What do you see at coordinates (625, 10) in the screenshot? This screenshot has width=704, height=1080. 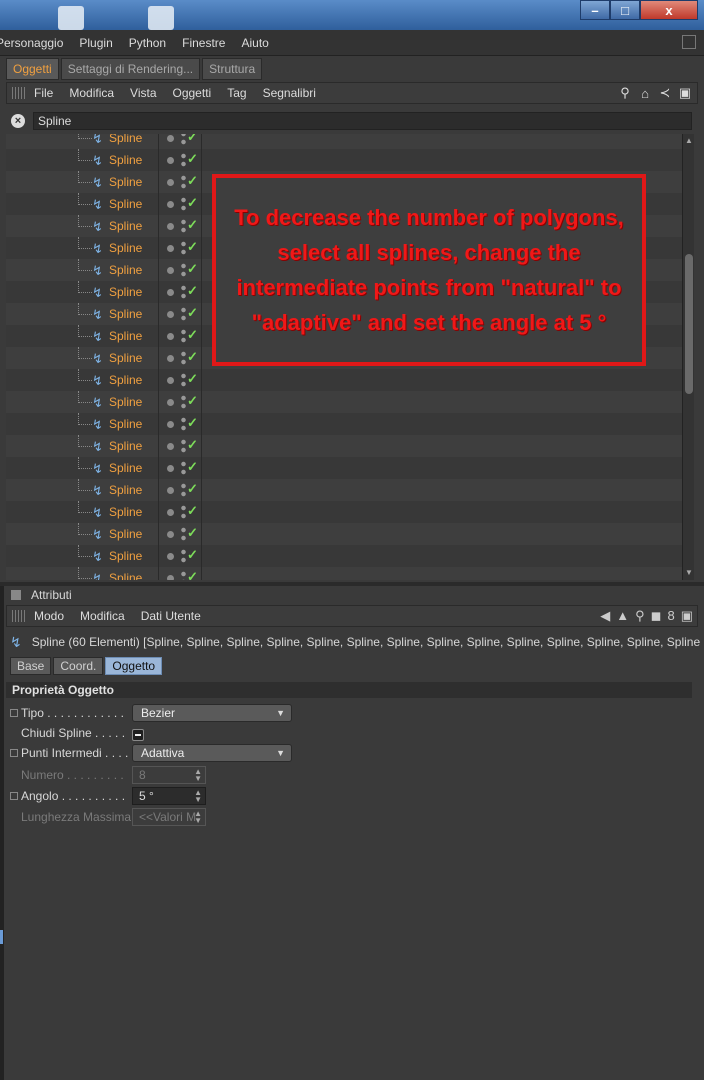 I see `maximize-button: □` at bounding box center [625, 10].